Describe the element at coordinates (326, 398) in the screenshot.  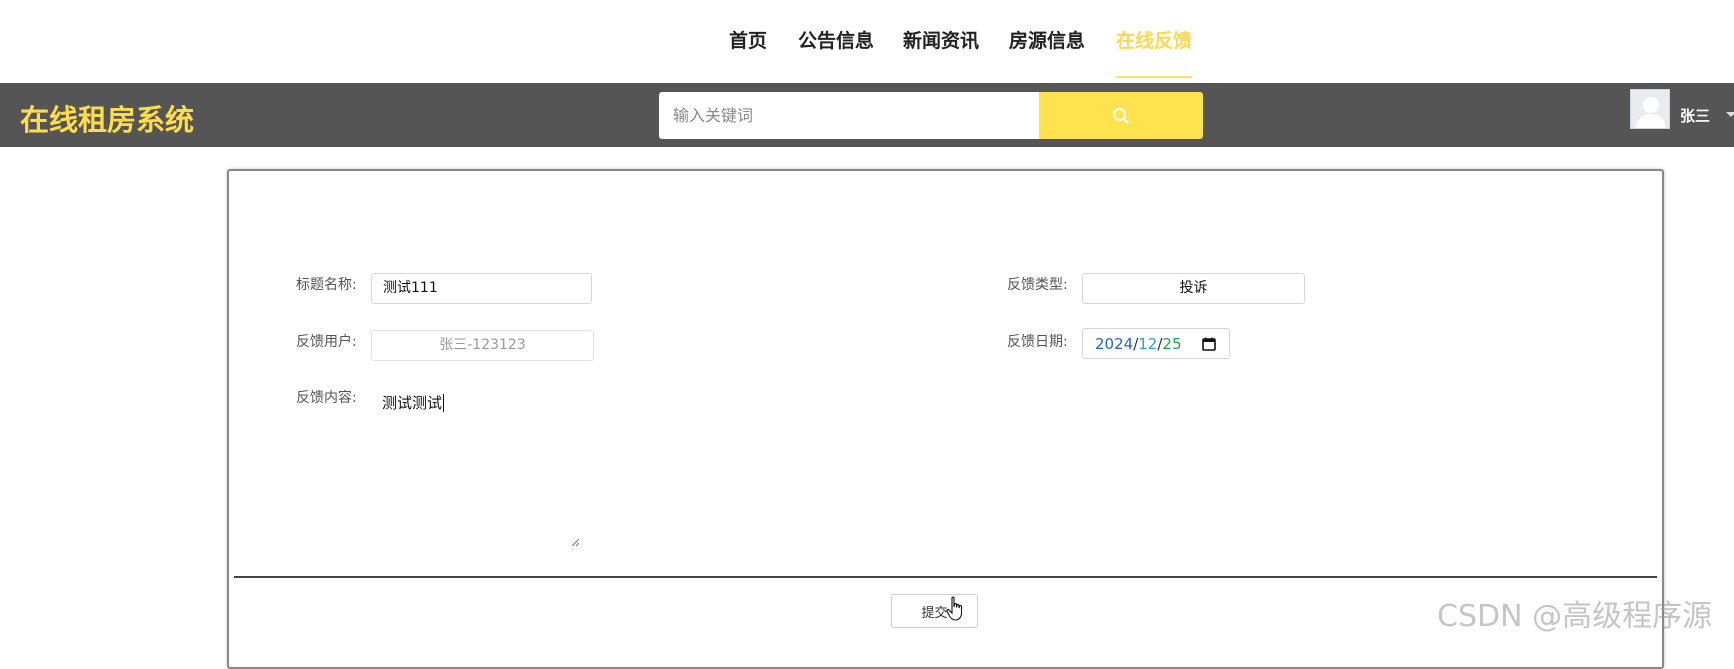
I see `content-label: 反馈内容:` at that location.